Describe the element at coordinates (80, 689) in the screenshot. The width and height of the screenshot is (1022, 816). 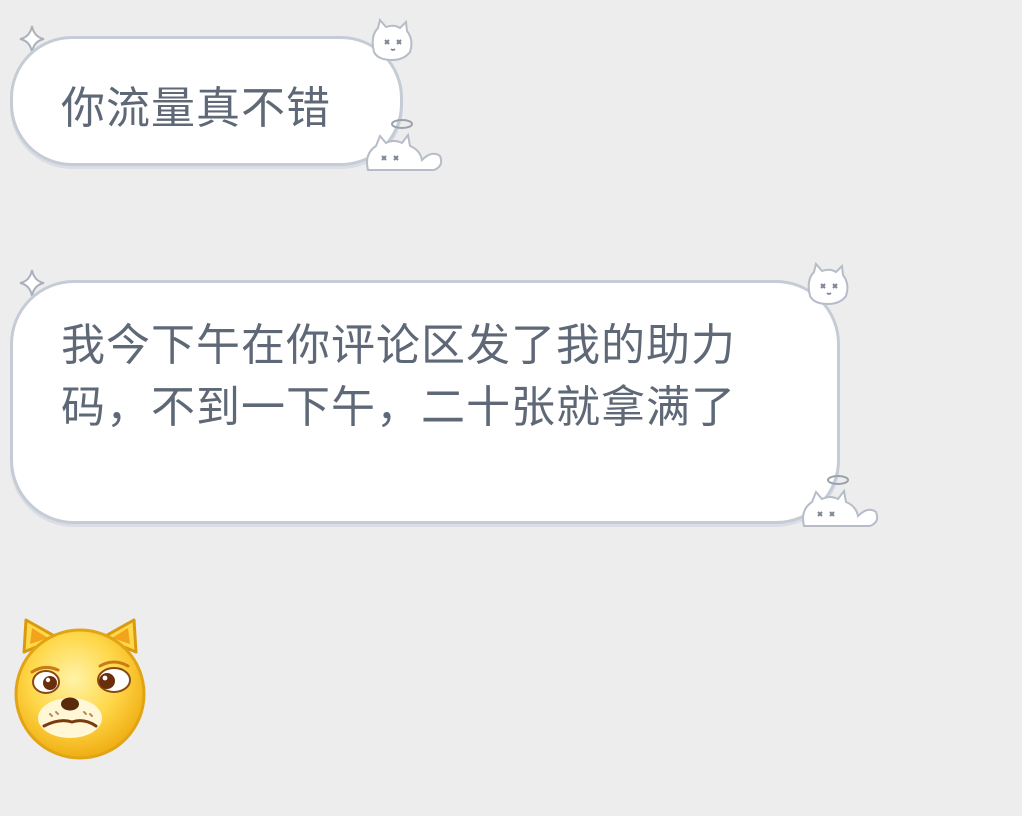
I see `doge-emoji-icon` at that location.